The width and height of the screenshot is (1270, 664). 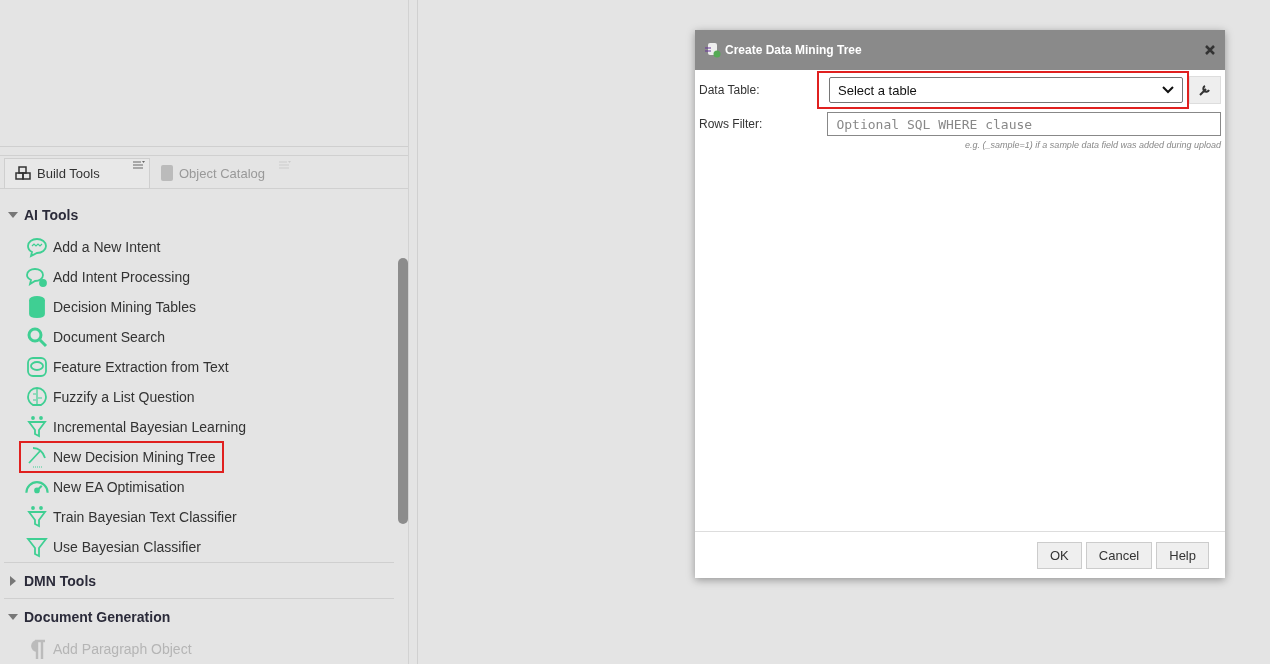 I want to click on tool-item: New EA Optimisation, so click(x=106, y=487).